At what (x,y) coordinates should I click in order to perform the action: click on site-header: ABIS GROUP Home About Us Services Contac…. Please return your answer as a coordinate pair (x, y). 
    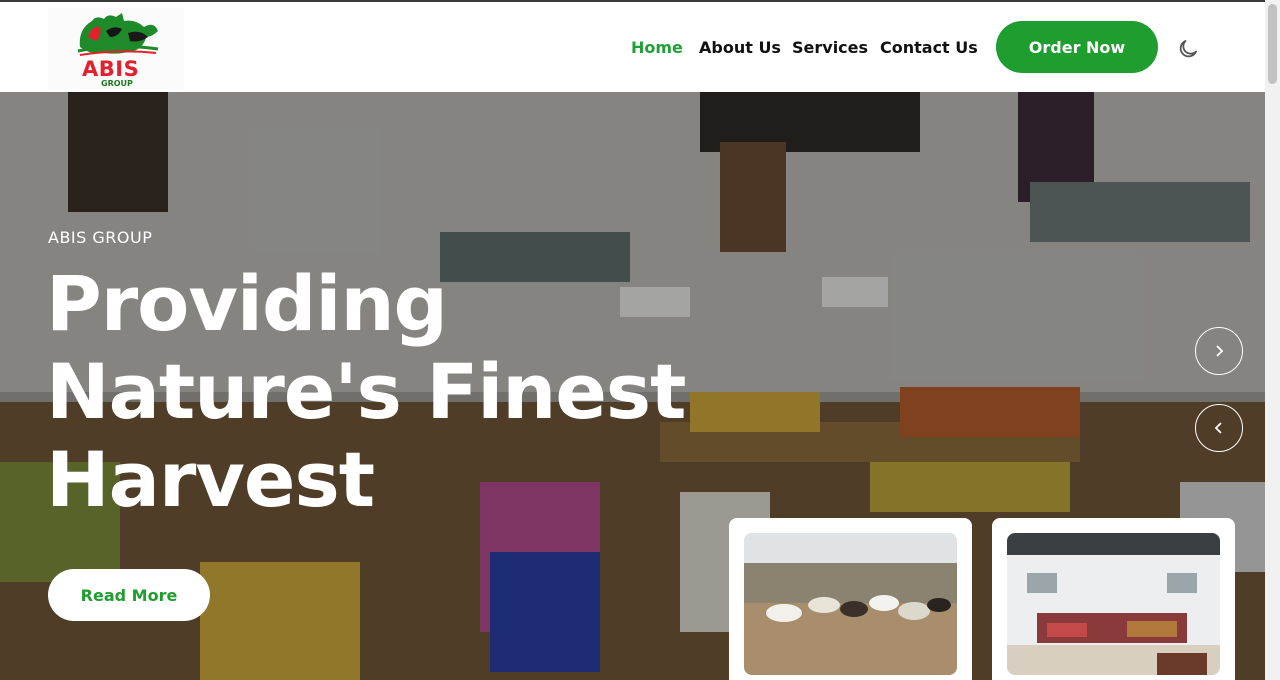
    Looking at the image, I should click on (632, 47).